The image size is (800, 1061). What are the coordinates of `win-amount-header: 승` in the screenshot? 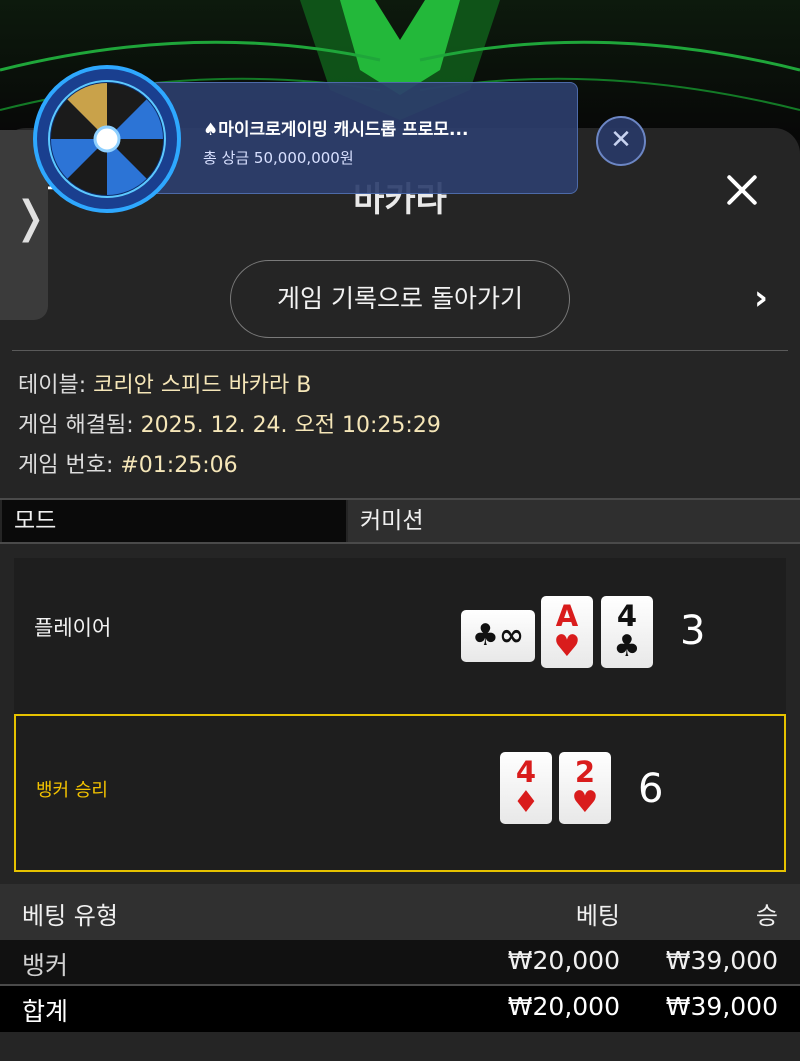 It's located at (766, 916).